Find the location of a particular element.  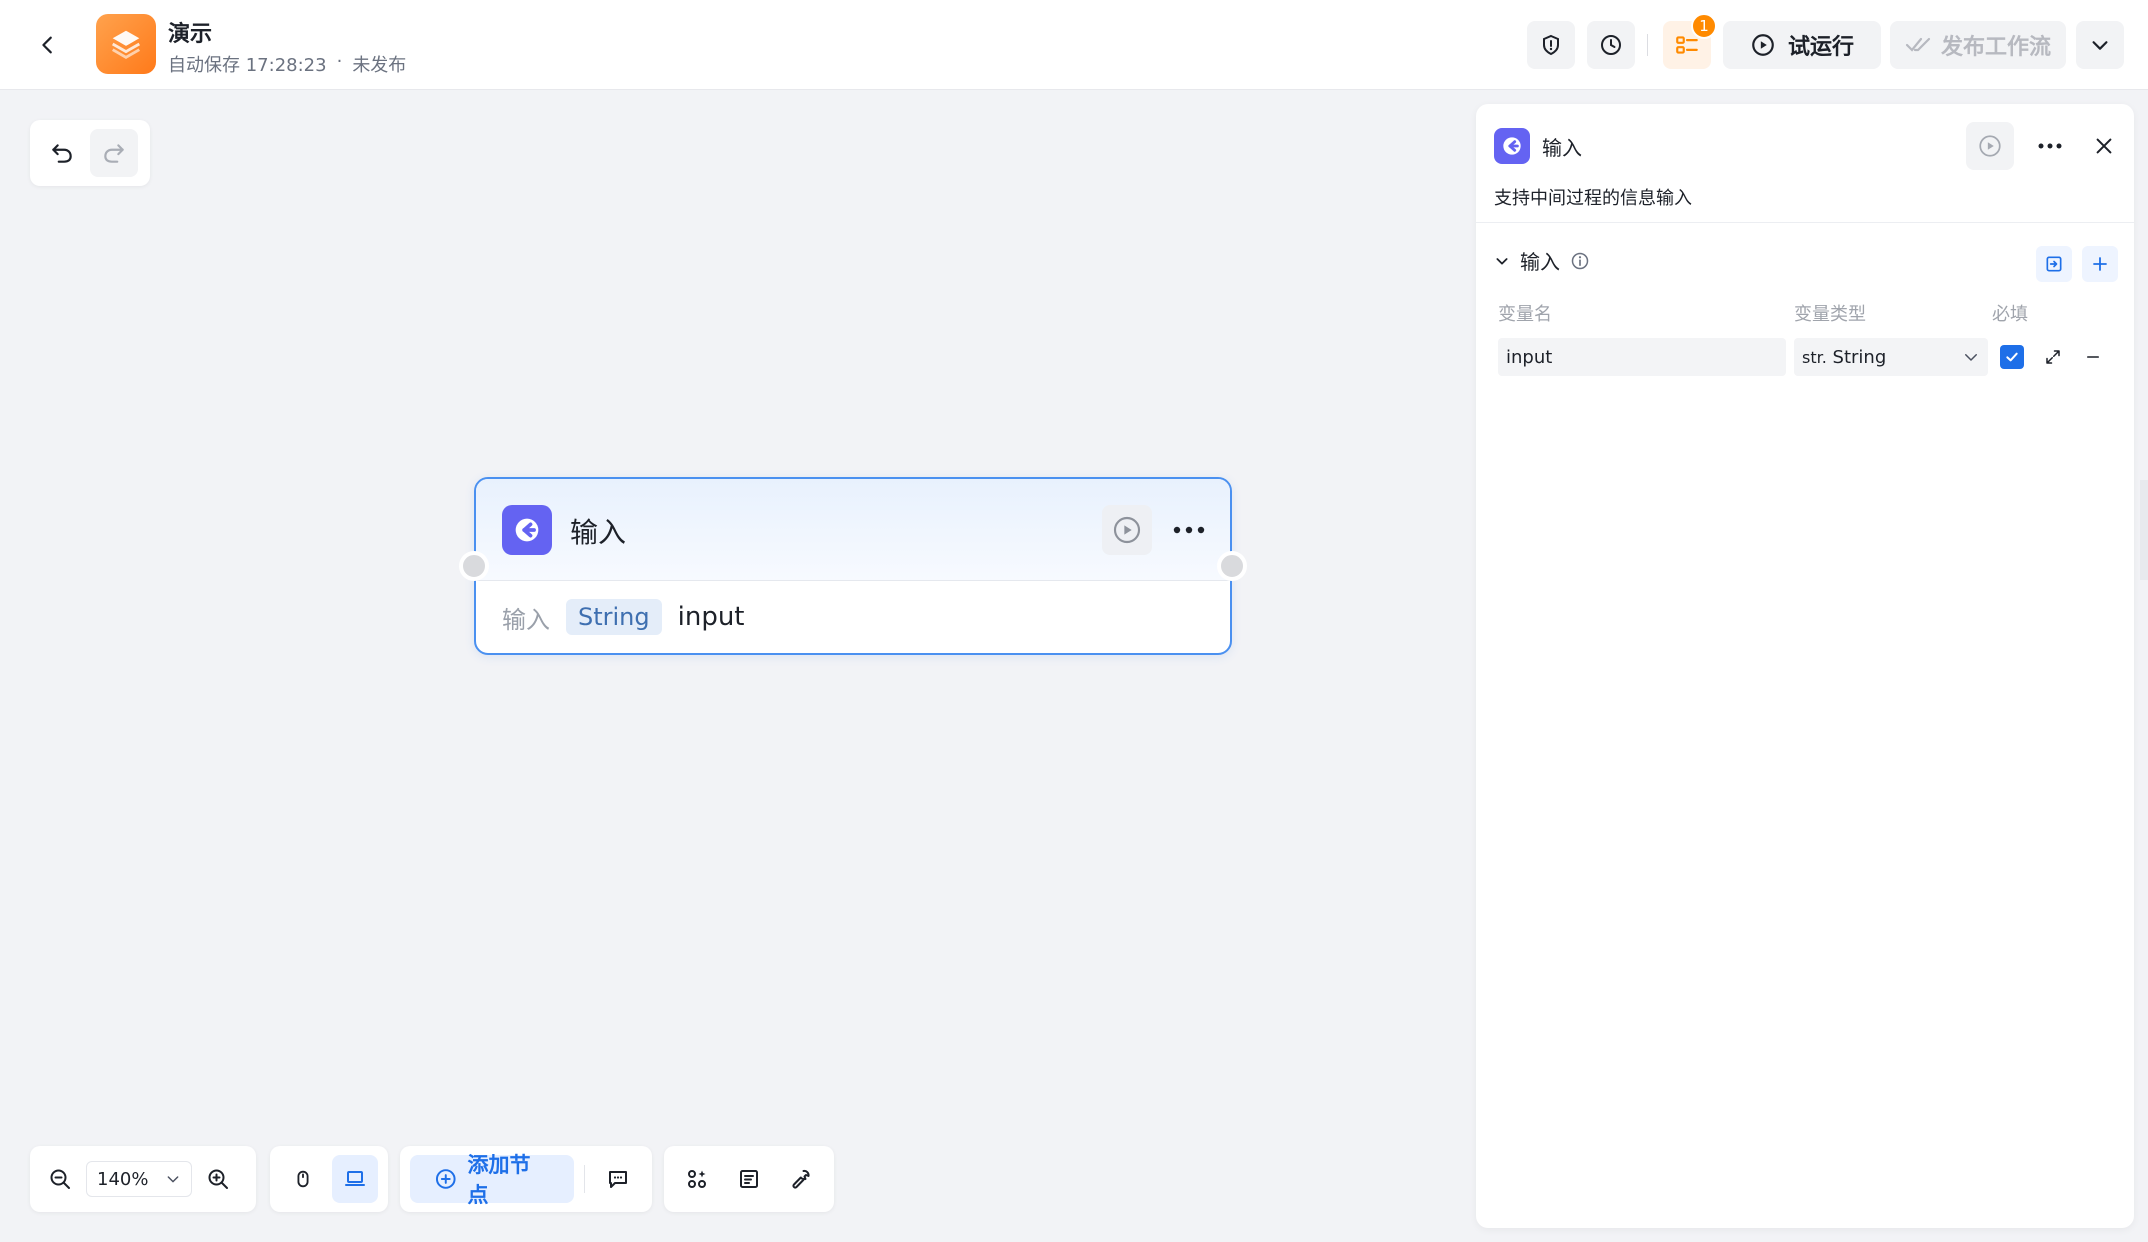

variable-type-value: str. String is located at coordinates (1844, 357).